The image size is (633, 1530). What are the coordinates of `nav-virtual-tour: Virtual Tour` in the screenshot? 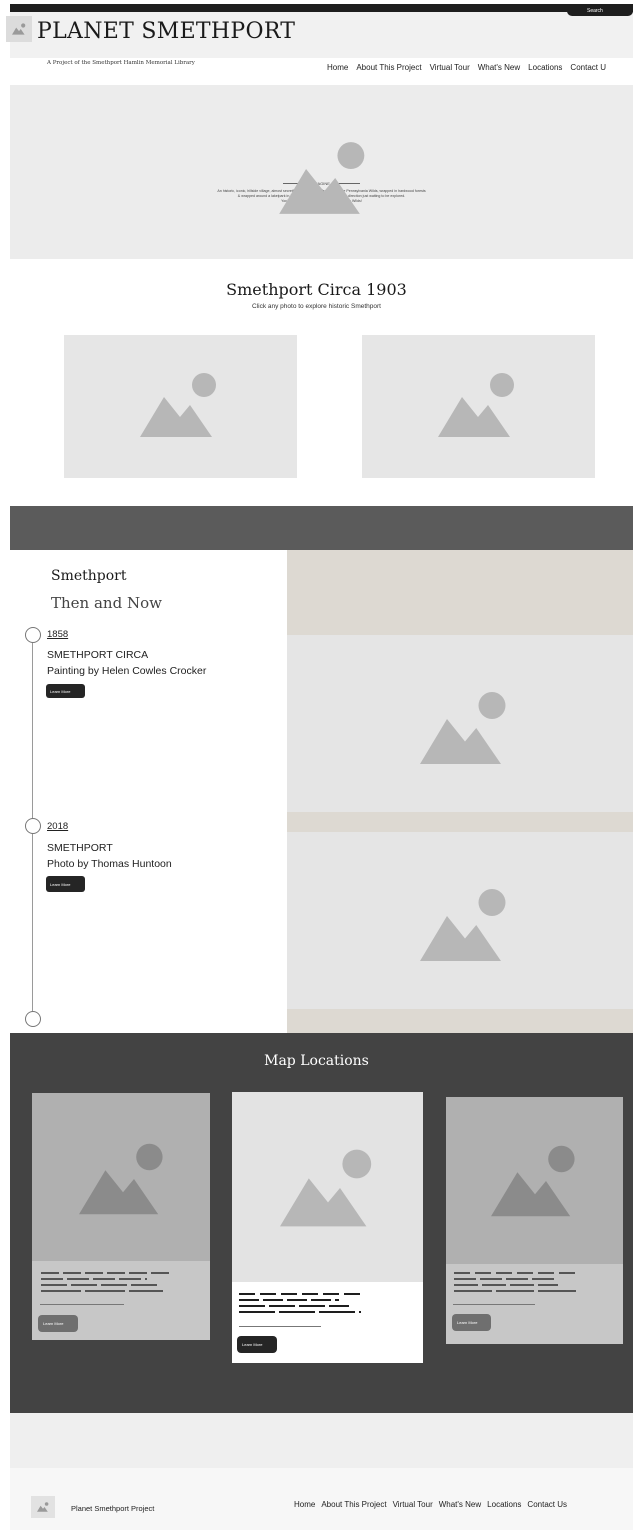 It's located at (450, 67).